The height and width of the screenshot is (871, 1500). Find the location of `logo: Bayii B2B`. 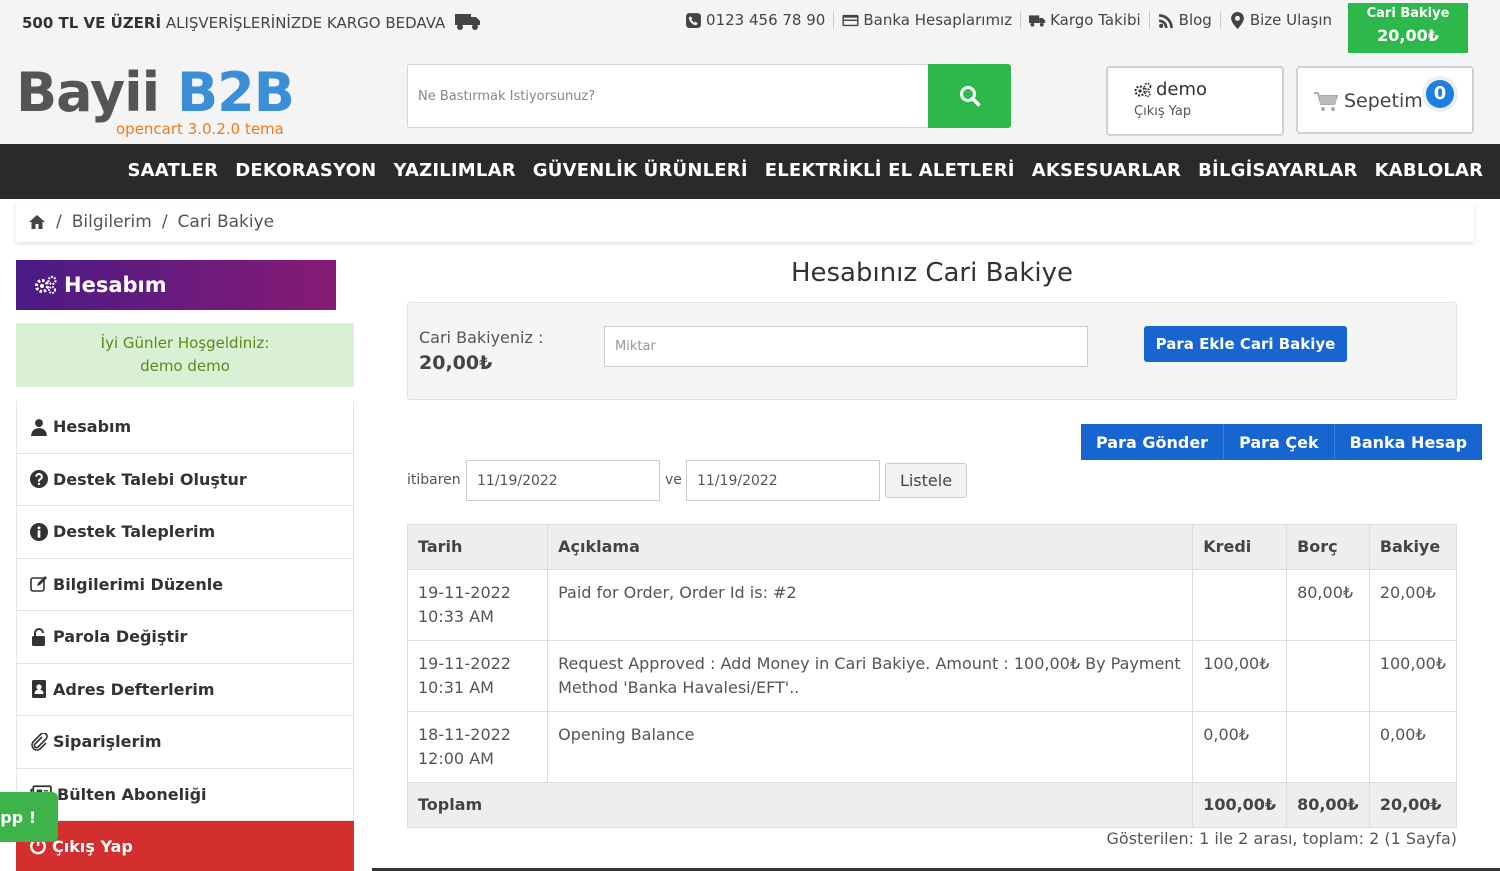

logo: Bayii B2B is located at coordinates (155, 92).